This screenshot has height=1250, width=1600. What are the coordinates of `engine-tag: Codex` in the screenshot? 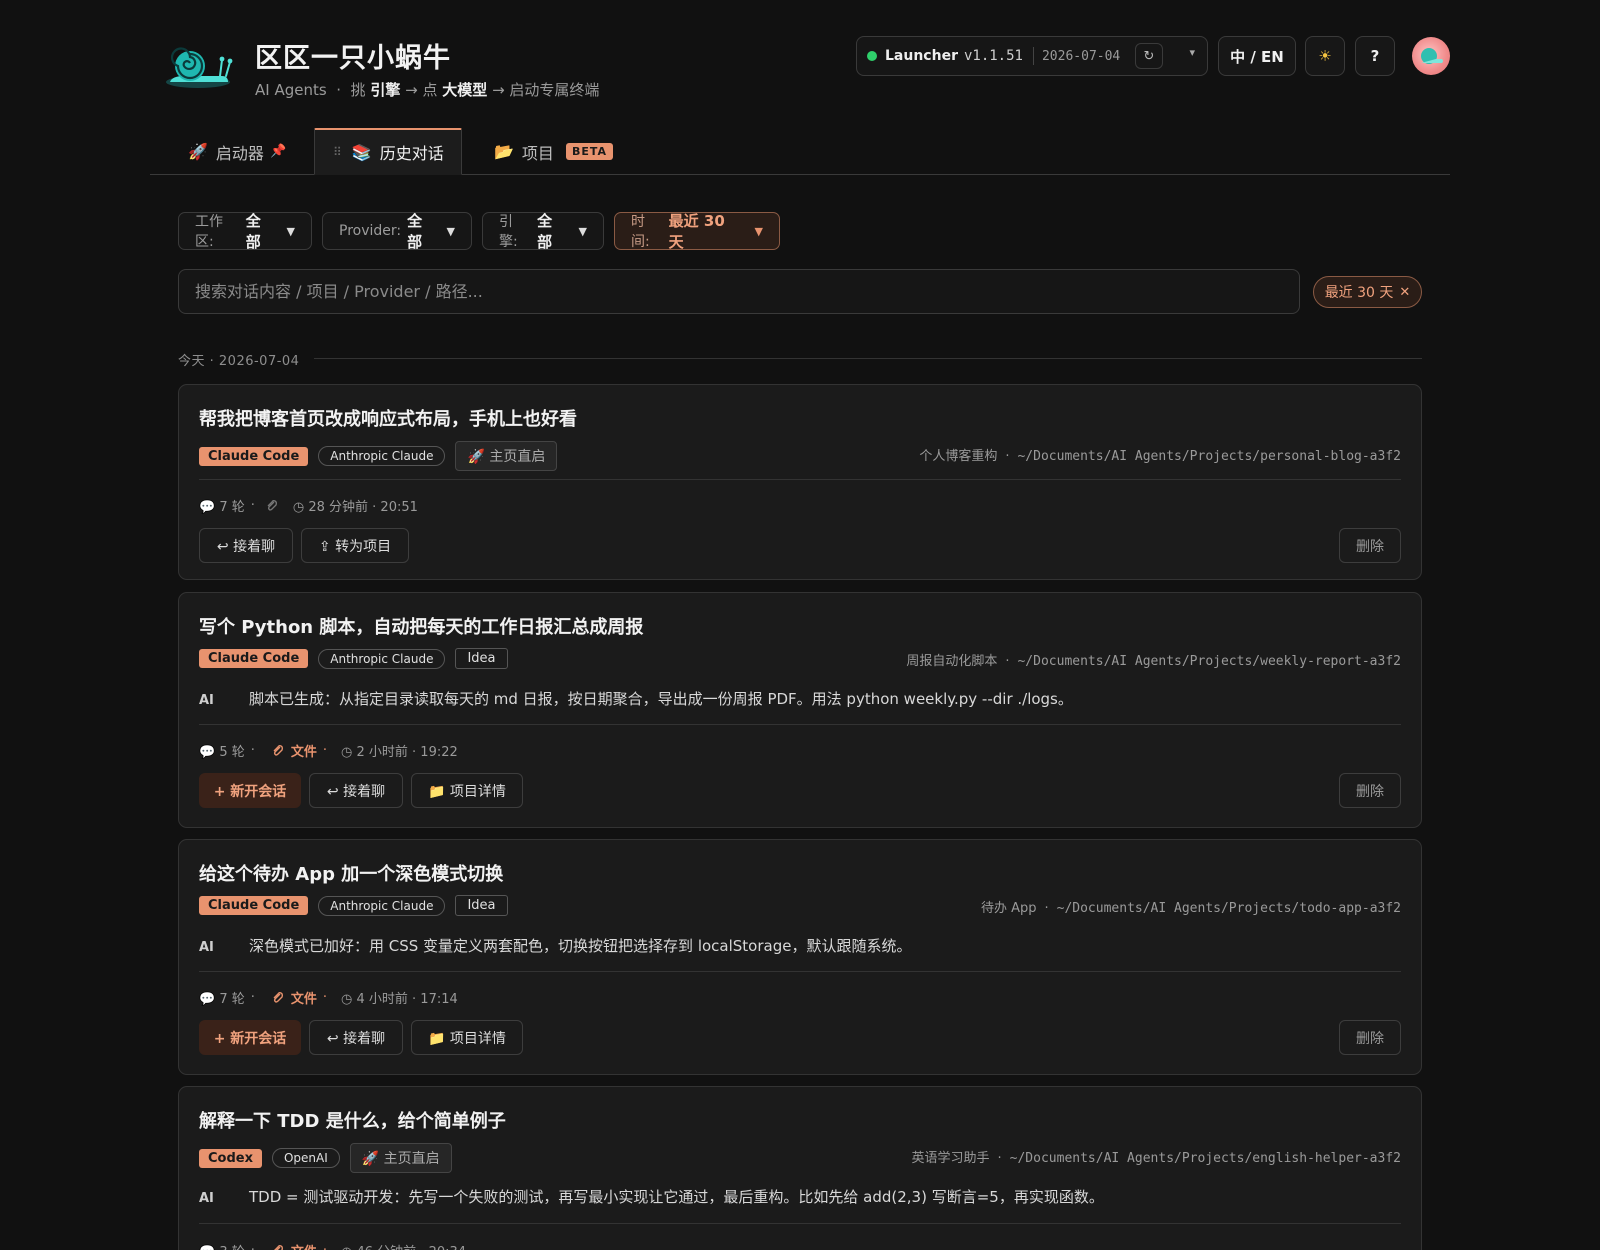 It's located at (230, 1158).